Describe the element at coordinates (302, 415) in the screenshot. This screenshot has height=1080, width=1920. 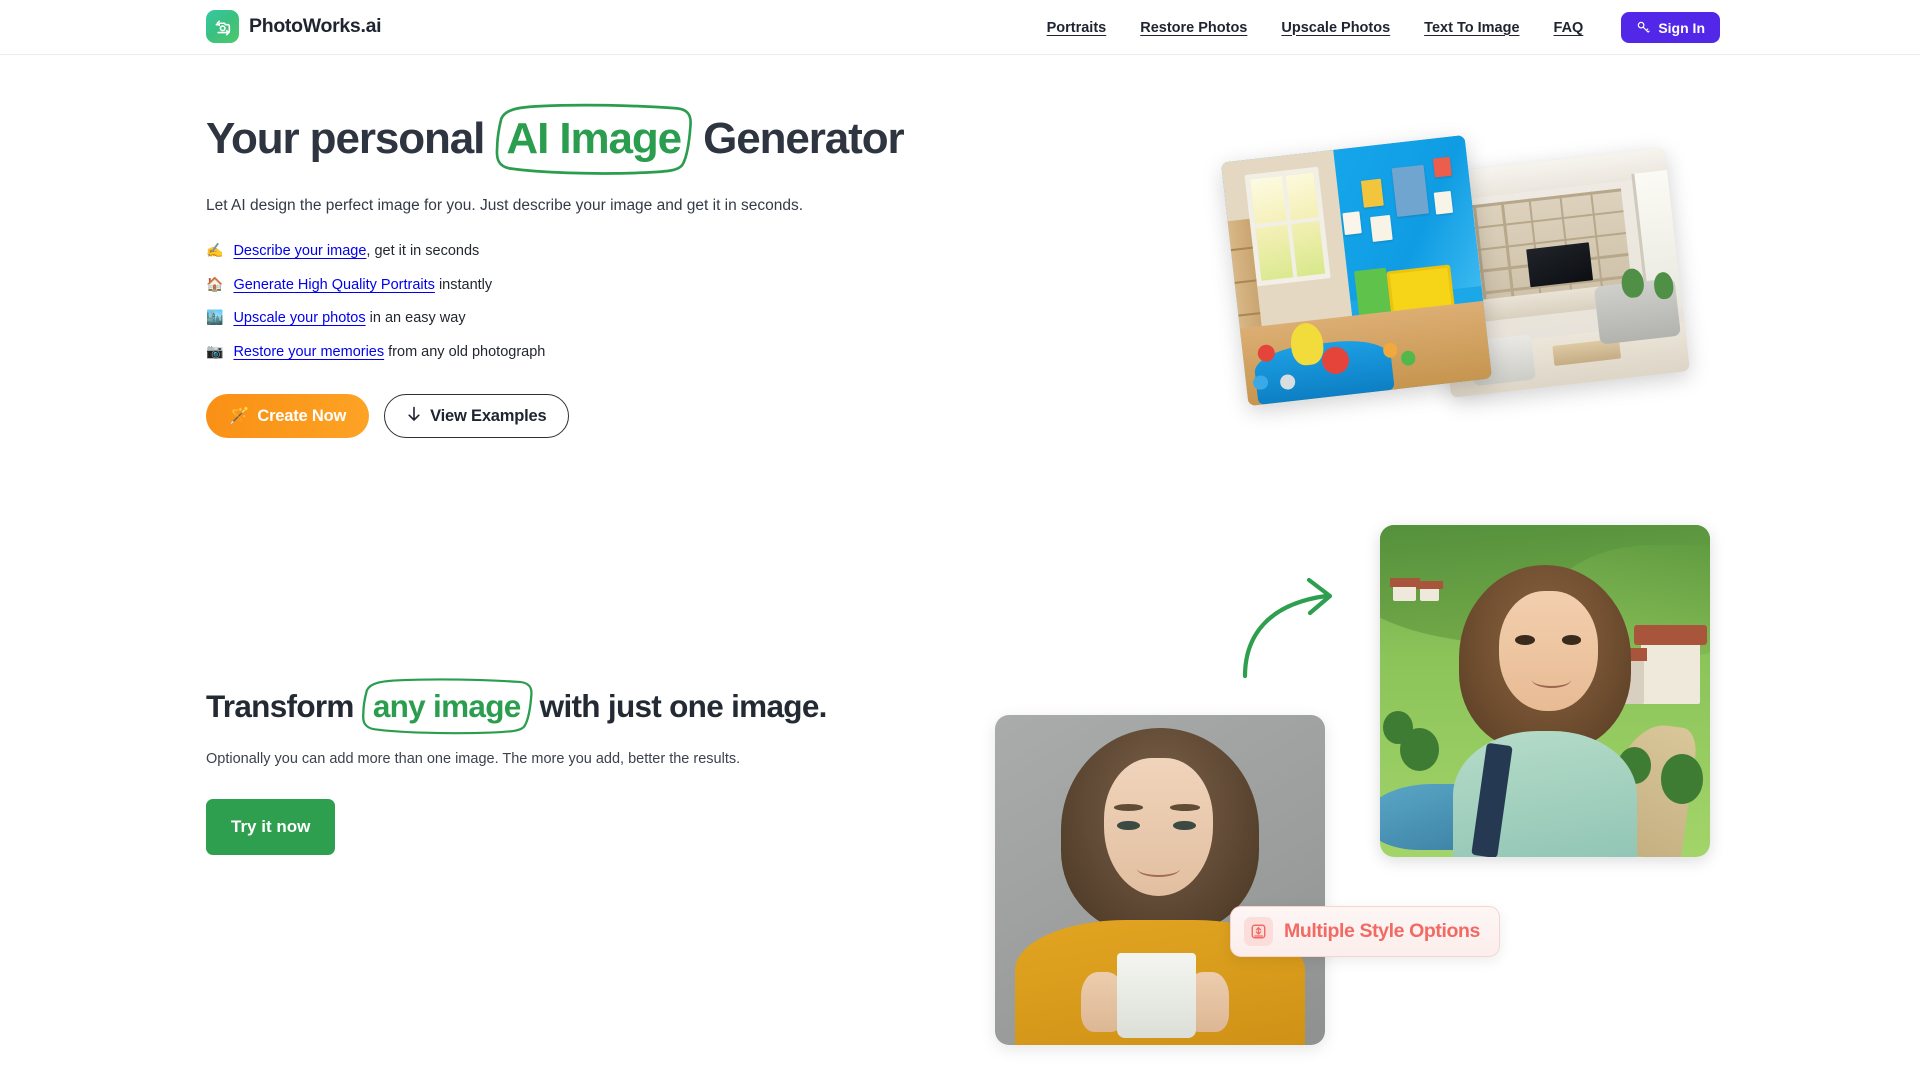
I see `create-now-label: Create Now` at that location.